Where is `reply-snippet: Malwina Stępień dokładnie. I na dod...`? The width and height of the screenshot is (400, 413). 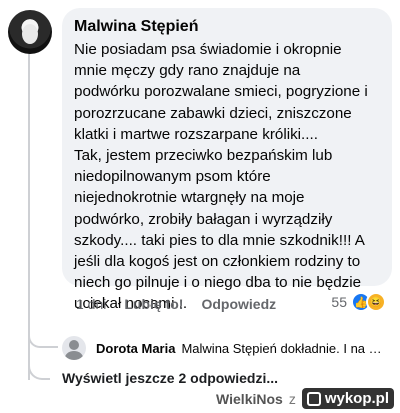 reply-snippet: Malwina Stępień dokładnie. I na dod... is located at coordinates (283, 348).